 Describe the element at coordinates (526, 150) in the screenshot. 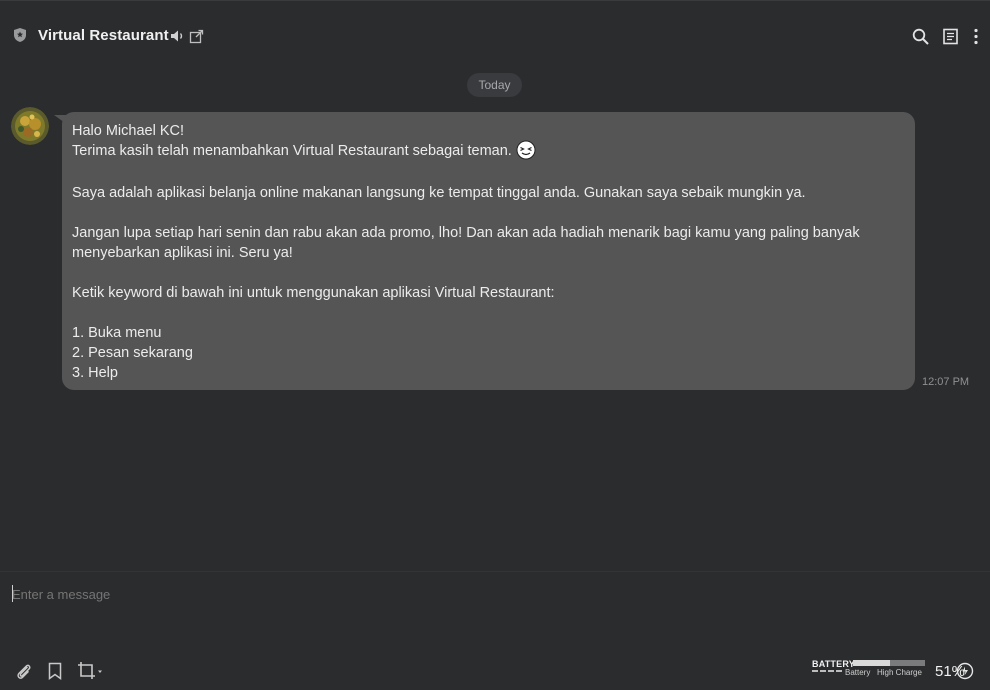

I see `smiley-emoji-icon` at that location.